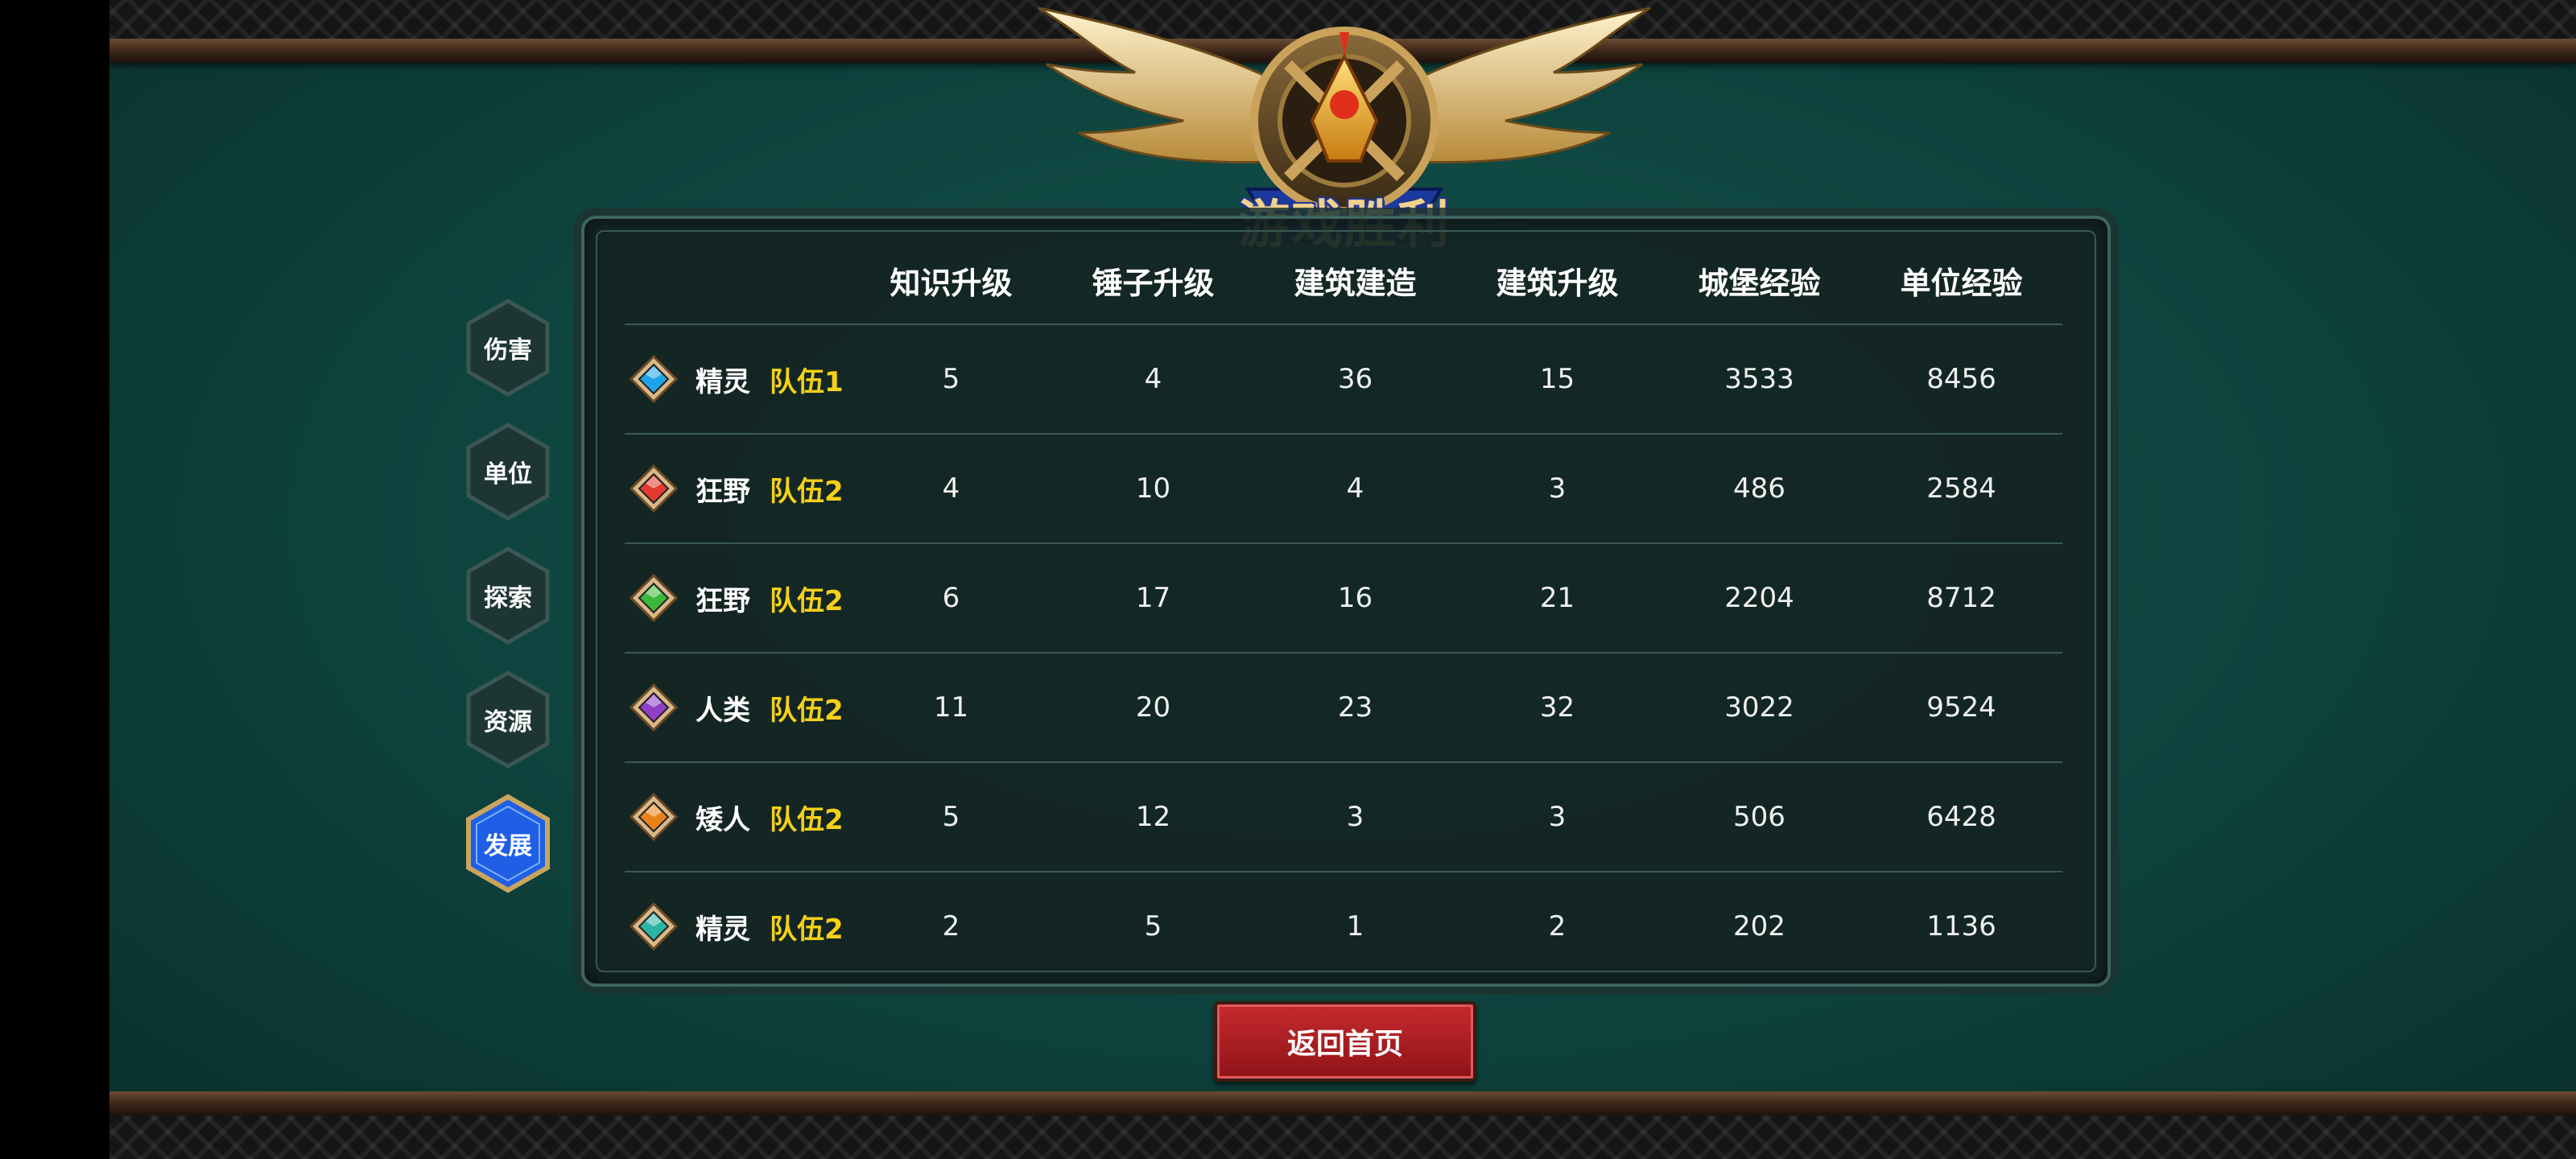 Image resolution: width=2576 pixels, height=1159 pixels. What do you see at coordinates (1343, 926) in the screenshot?
I see `table-row: 精灵 队伍2 2 5 1 2 202 1136` at bounding box center [1343, 926].